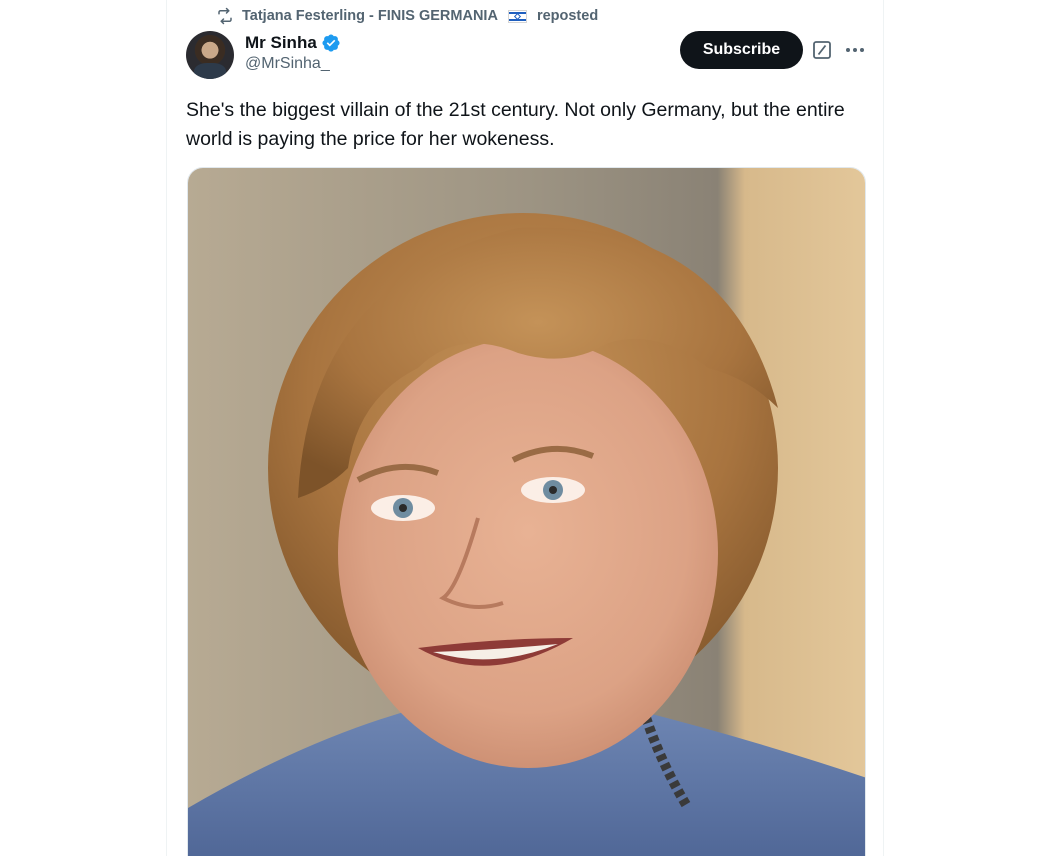  I want to click on avatar, so click(210, 55).